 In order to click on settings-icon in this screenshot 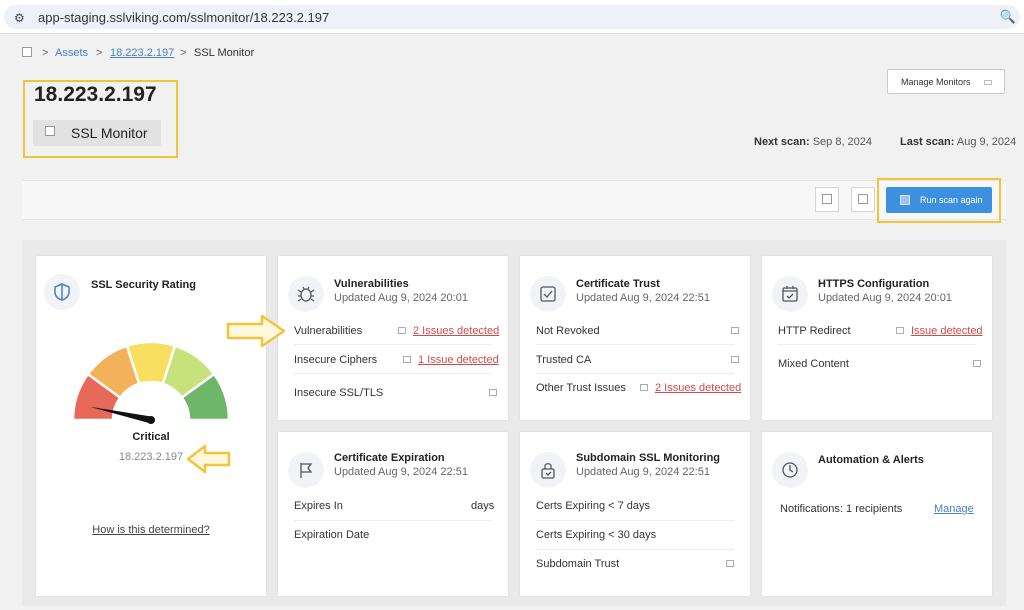, I will do `click(863, 199)`.